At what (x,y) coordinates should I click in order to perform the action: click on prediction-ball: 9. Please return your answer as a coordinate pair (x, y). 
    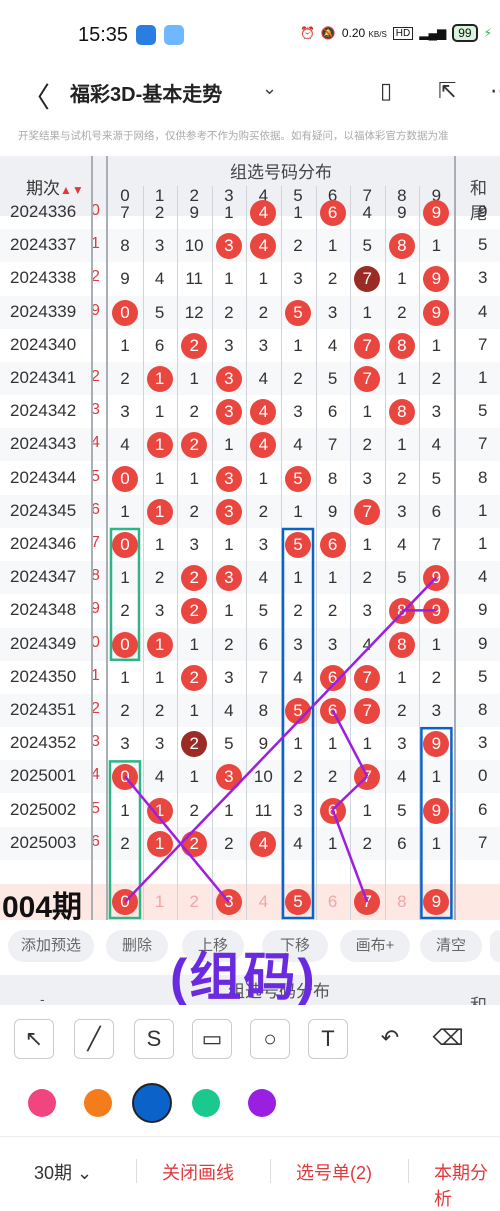
    Looking at the image, I should click on (436, 902).